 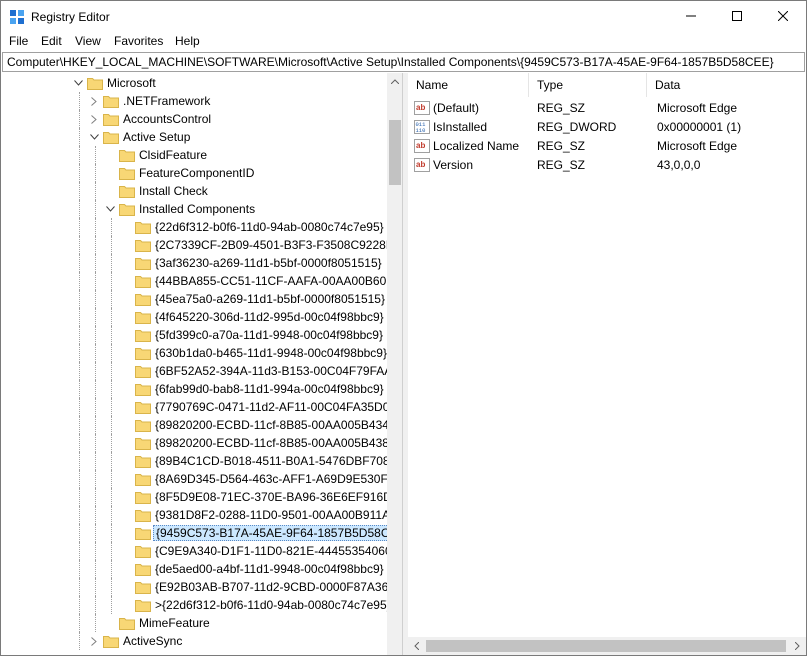 What do you see at coordinates (194, 299) in the screenshot?
I see `tree-item: {45ea75a0-a269-11d1-b5bf-0000f8051515}` at bounding box center [194, 299].